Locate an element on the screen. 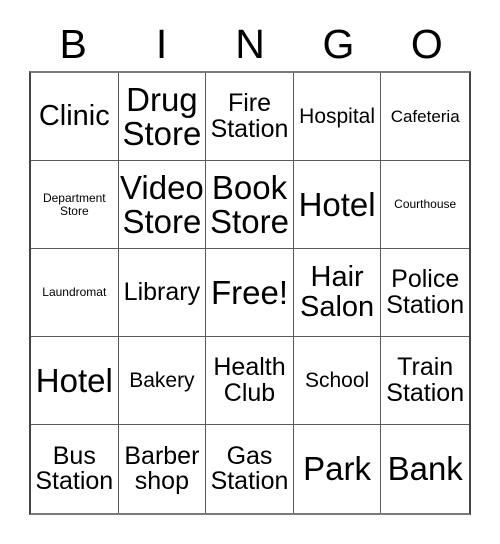  bingo-cell-r2c4: Hotel is located at coordinates (337, 205).